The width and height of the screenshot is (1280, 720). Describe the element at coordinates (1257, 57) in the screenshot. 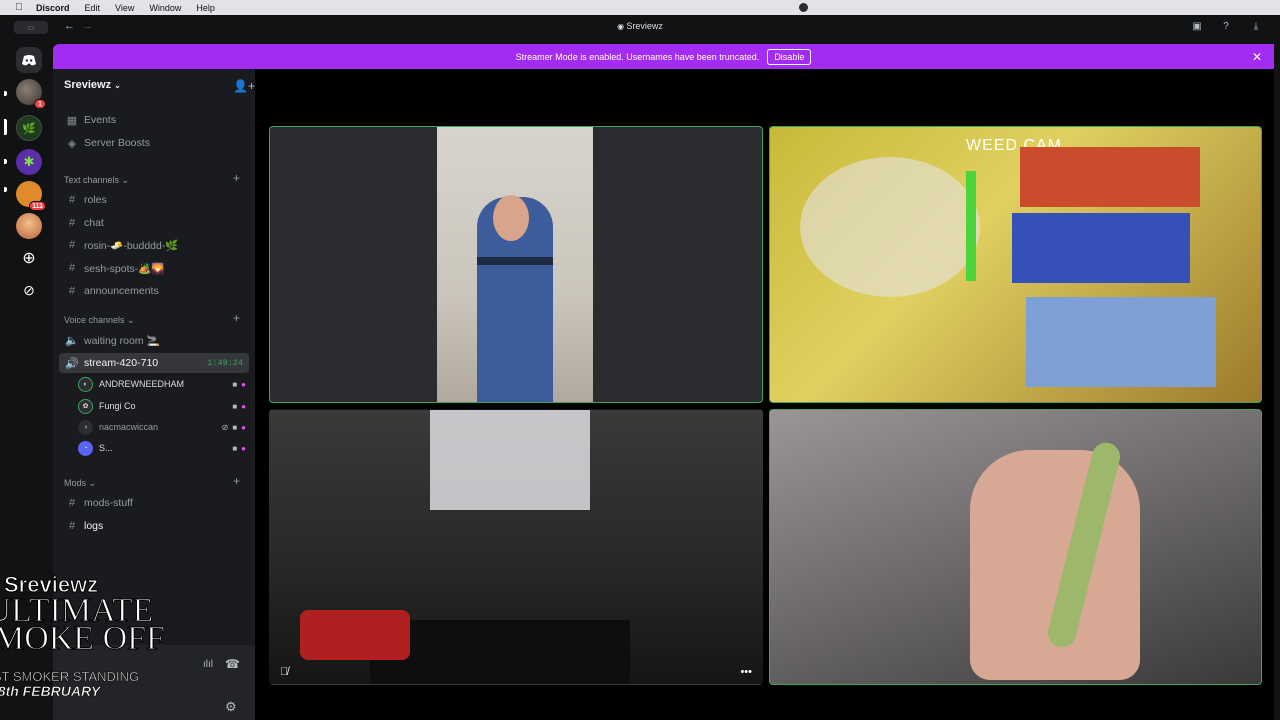

I see `close-banner-icon: ✕` at that location.